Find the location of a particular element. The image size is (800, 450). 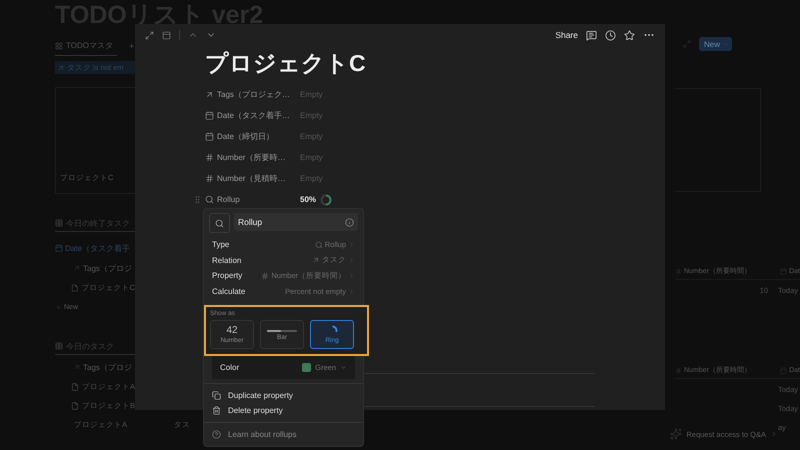

clock-icon is located at coordinates (610, 35).